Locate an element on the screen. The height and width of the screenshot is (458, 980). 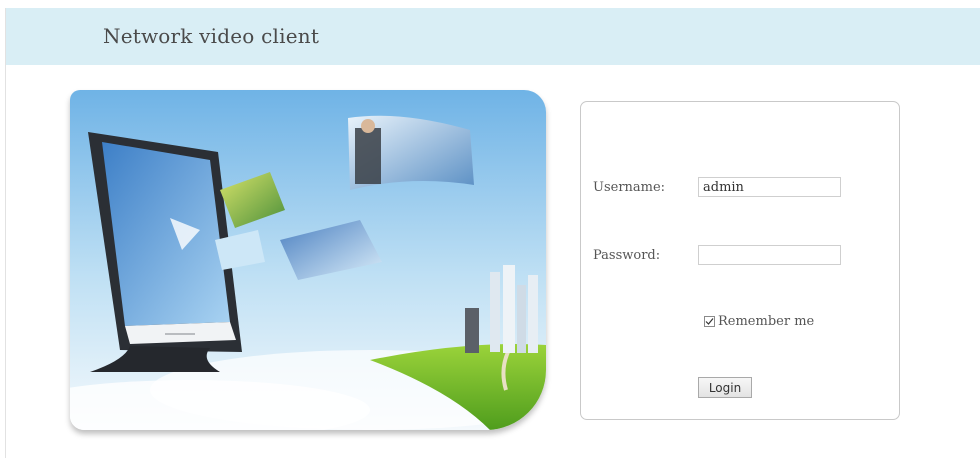
remember-me-option: Remember me is located at coordinates (759, 321).